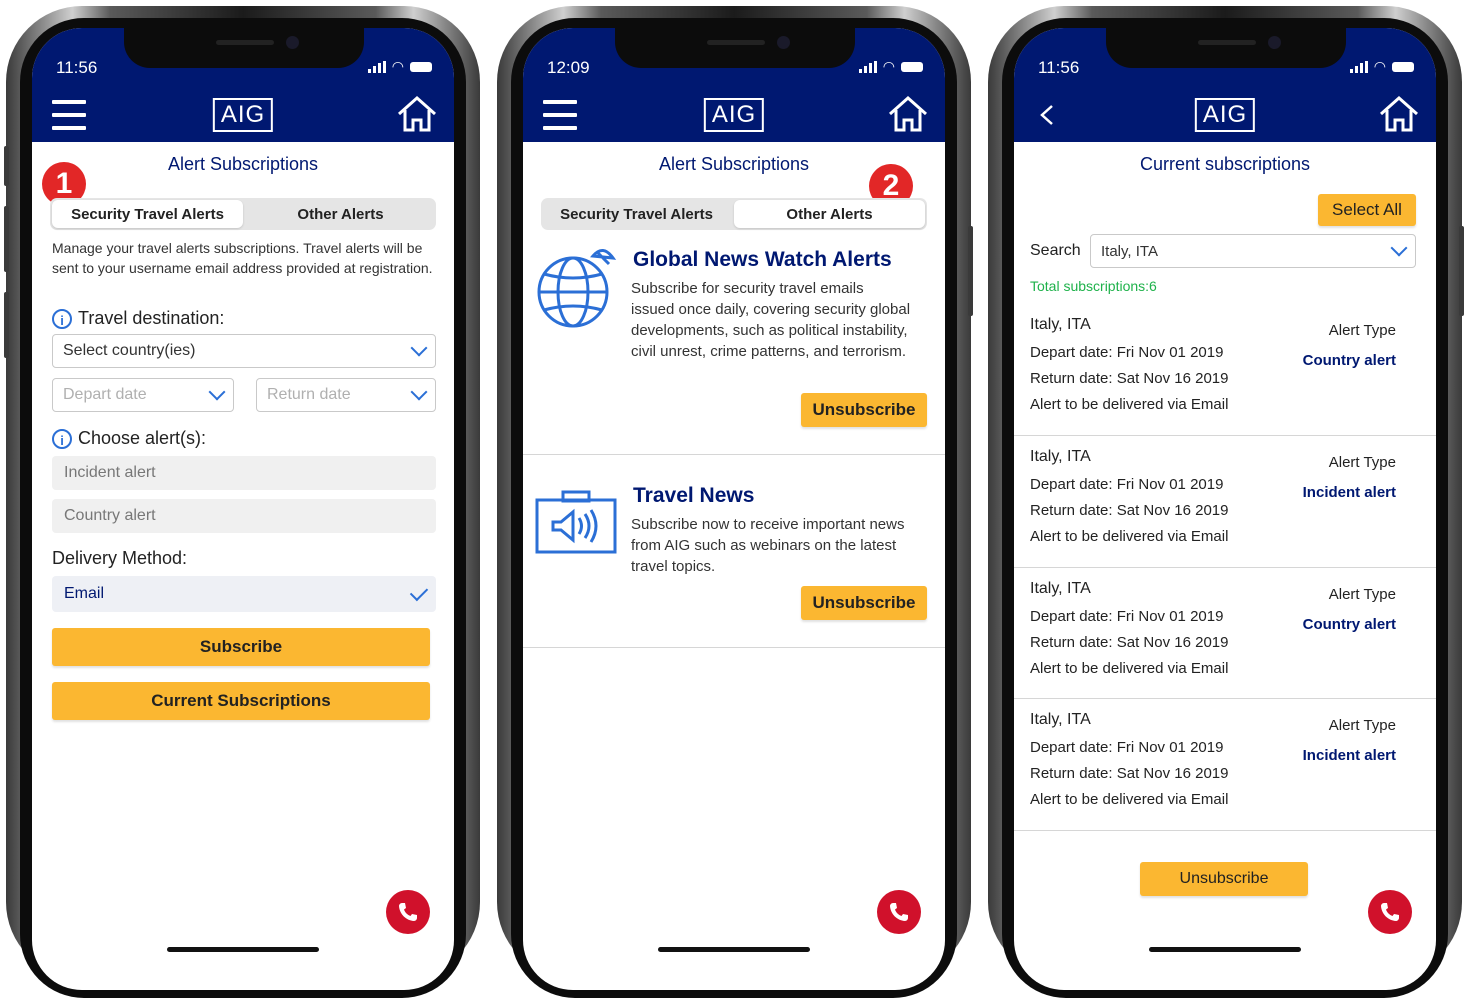  Describe the element at coordinates (1055, 250) in the screenshot. I see `search-label: Search` at that location.